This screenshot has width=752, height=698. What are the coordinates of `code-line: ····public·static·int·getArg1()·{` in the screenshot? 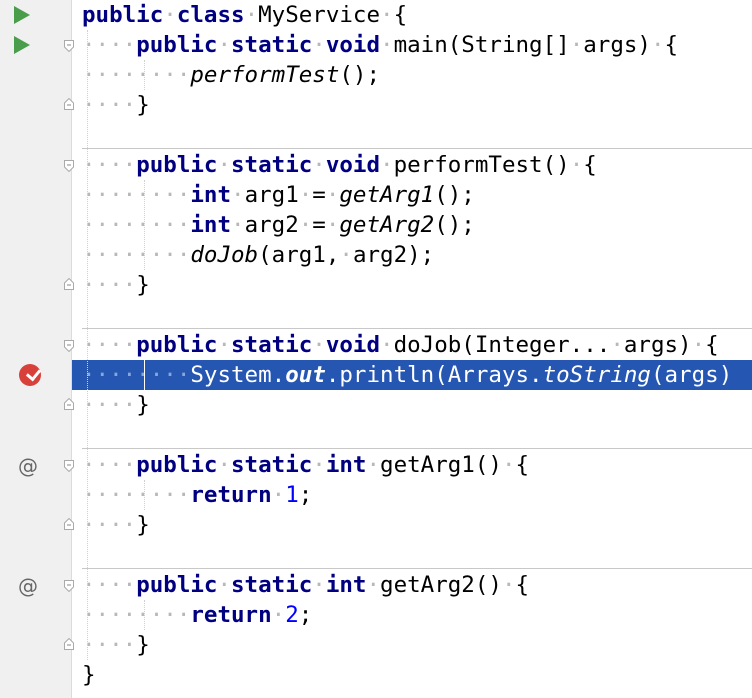 It's located at (305, 465).